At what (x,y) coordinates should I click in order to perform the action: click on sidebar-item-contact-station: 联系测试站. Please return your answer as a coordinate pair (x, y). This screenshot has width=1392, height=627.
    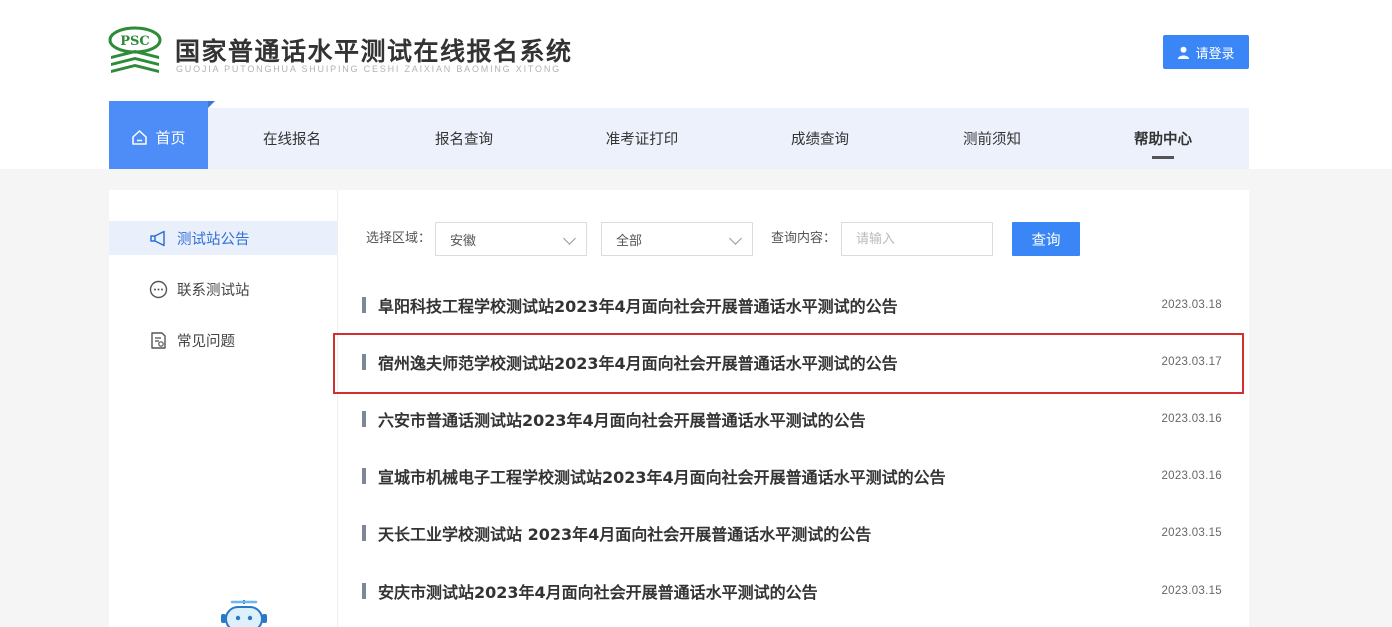
    Looking at the image, I should click on (223, 289).